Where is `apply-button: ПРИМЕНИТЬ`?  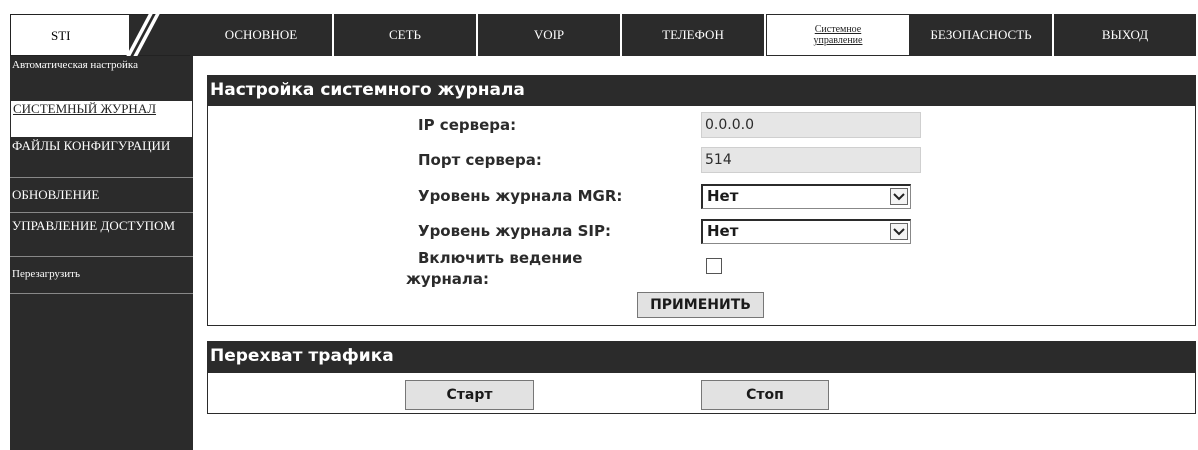
apply-button: ПРИМЕНИТЬ is located at coordinates (700, 305).